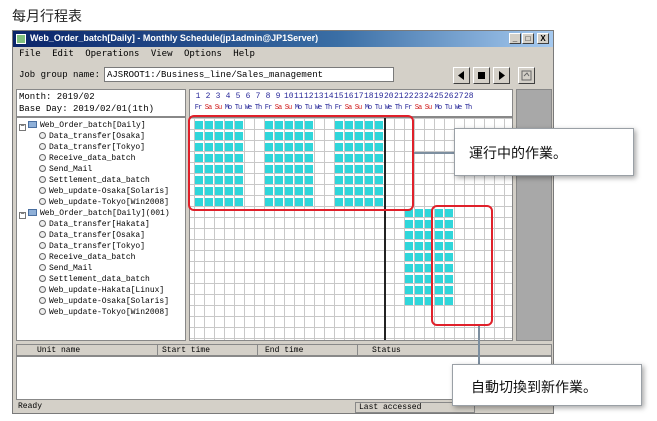 Image resolution: width=657 pixels, height=421 pixels. What do you see at coordinates (543, 38) in the screenshot?
I see `close-button: X` at bounding box center [543, 38].